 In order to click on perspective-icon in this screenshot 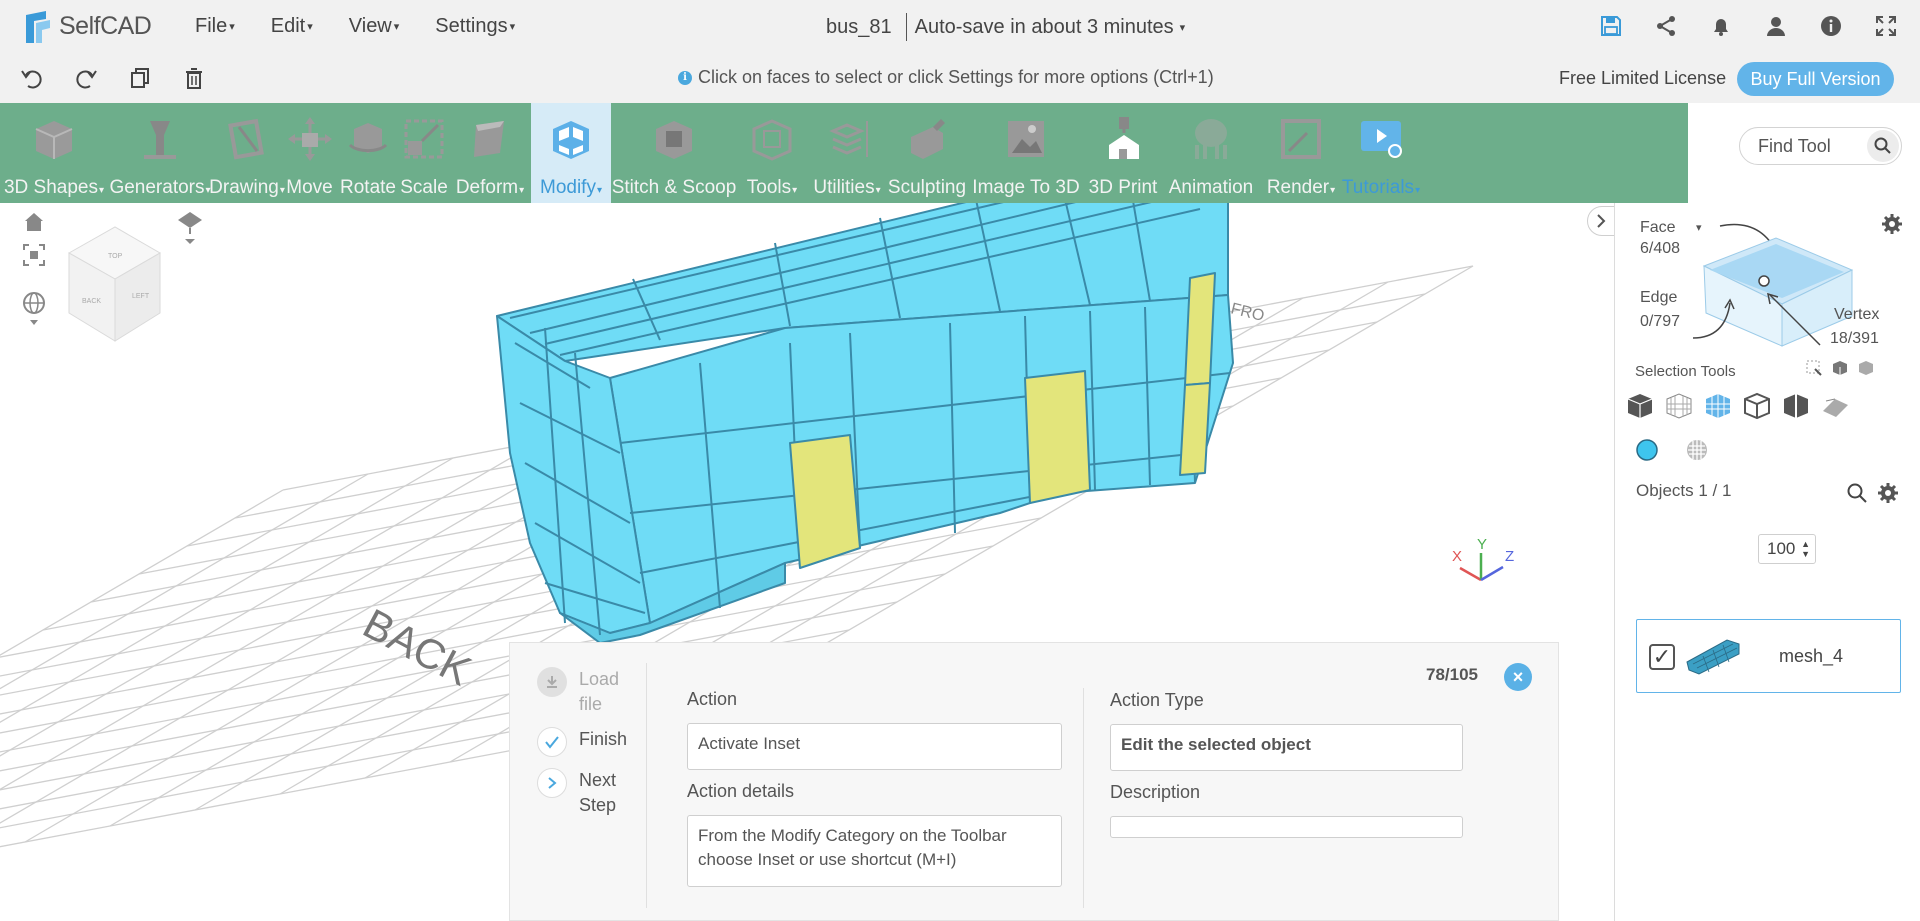, I will do `click(35, 311)`.